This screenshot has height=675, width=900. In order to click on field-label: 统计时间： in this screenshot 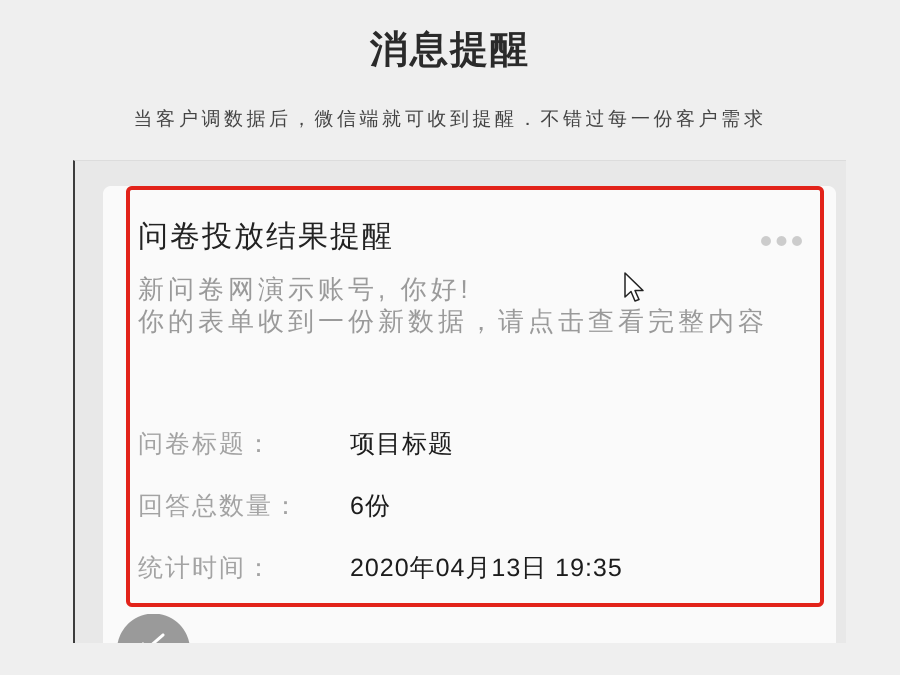, I will do `click(206, 568)`.